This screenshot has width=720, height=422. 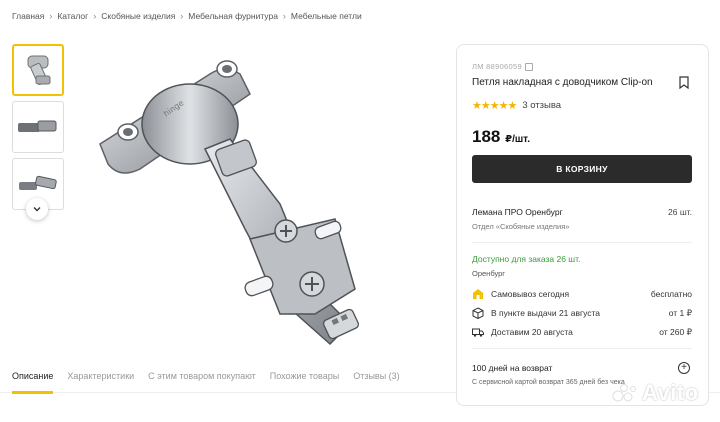 I want to click on bookmark-icon, so click(x=684, y=82).